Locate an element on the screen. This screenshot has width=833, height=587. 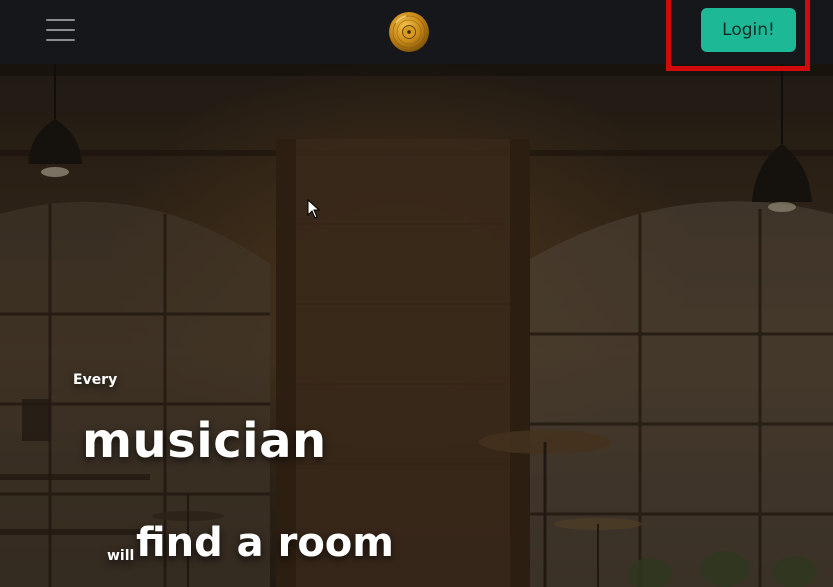
gold-record-logo-icon is located at coordinates (409, 32).